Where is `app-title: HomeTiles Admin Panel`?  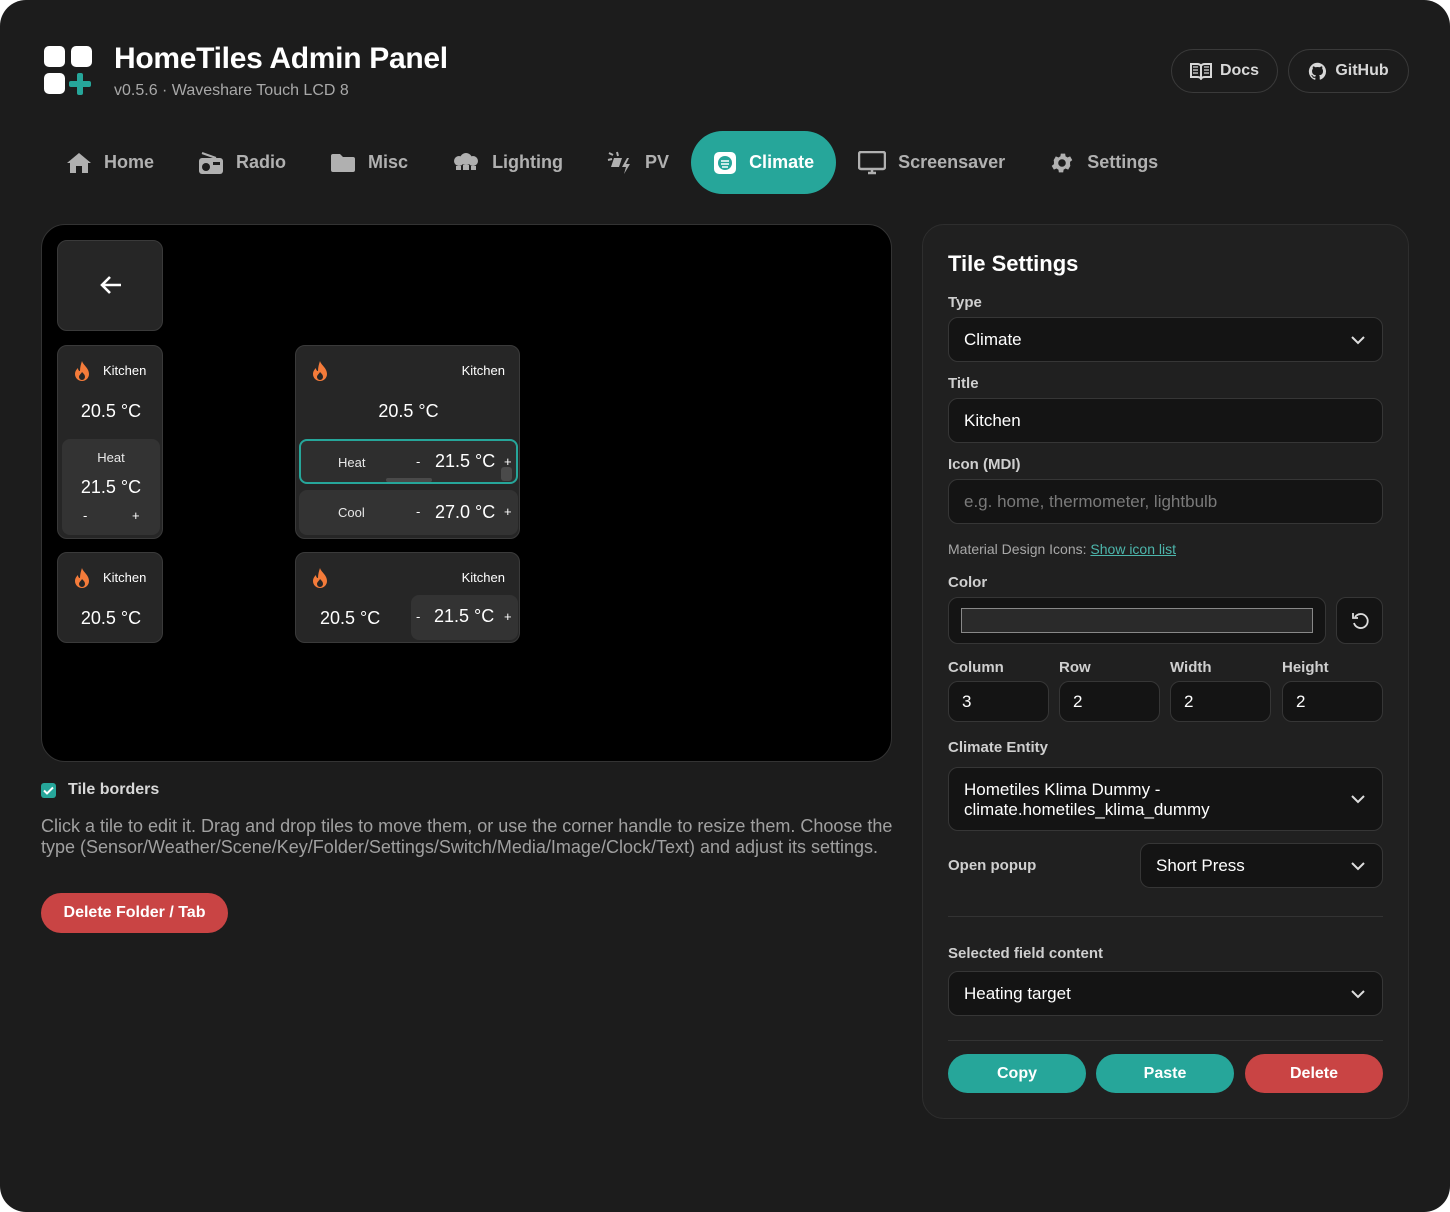 app-title: HomeTiles Admin Panel is located at coordinates (281, 58).